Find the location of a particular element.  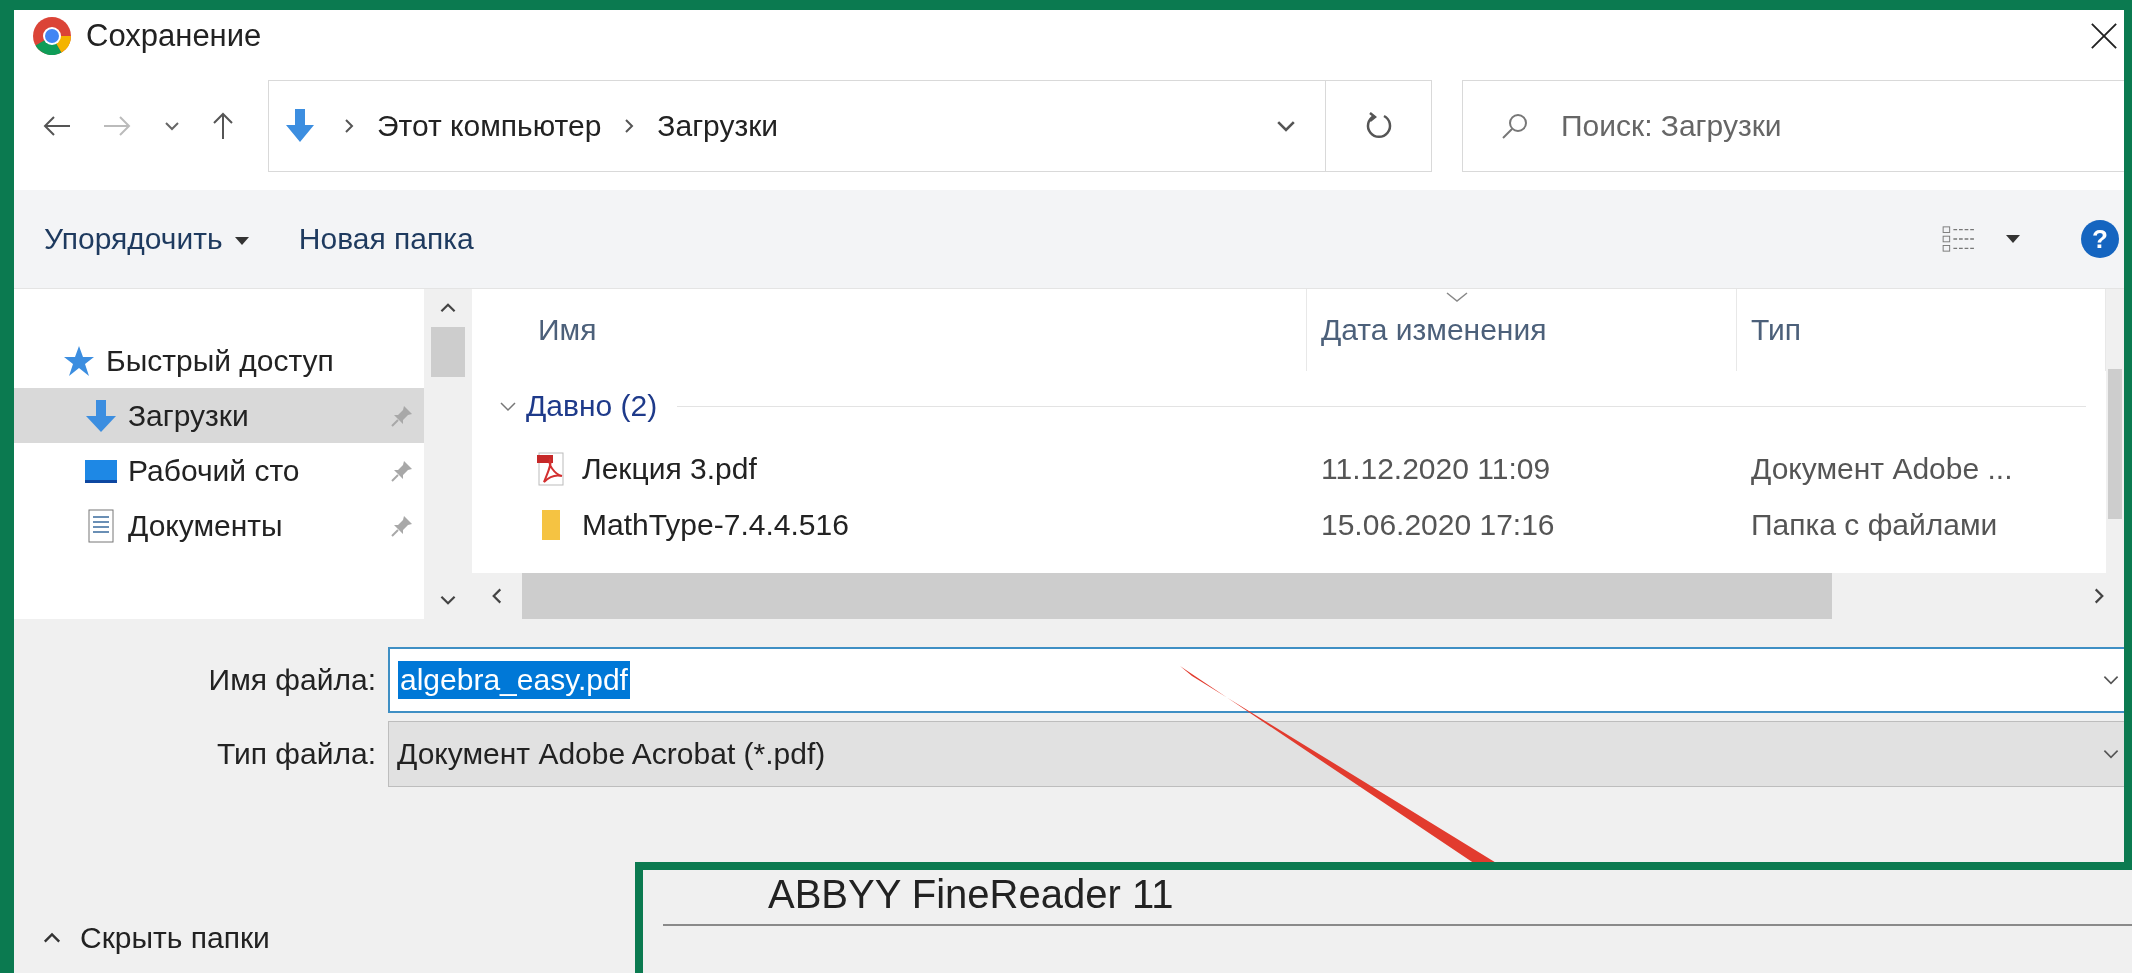

help-icon: ? is located at coordinates (2100, 239).